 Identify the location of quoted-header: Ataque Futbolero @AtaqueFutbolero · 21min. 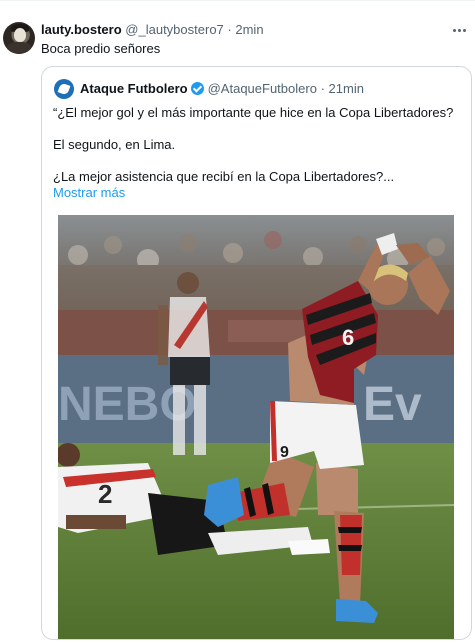
(222, 89).